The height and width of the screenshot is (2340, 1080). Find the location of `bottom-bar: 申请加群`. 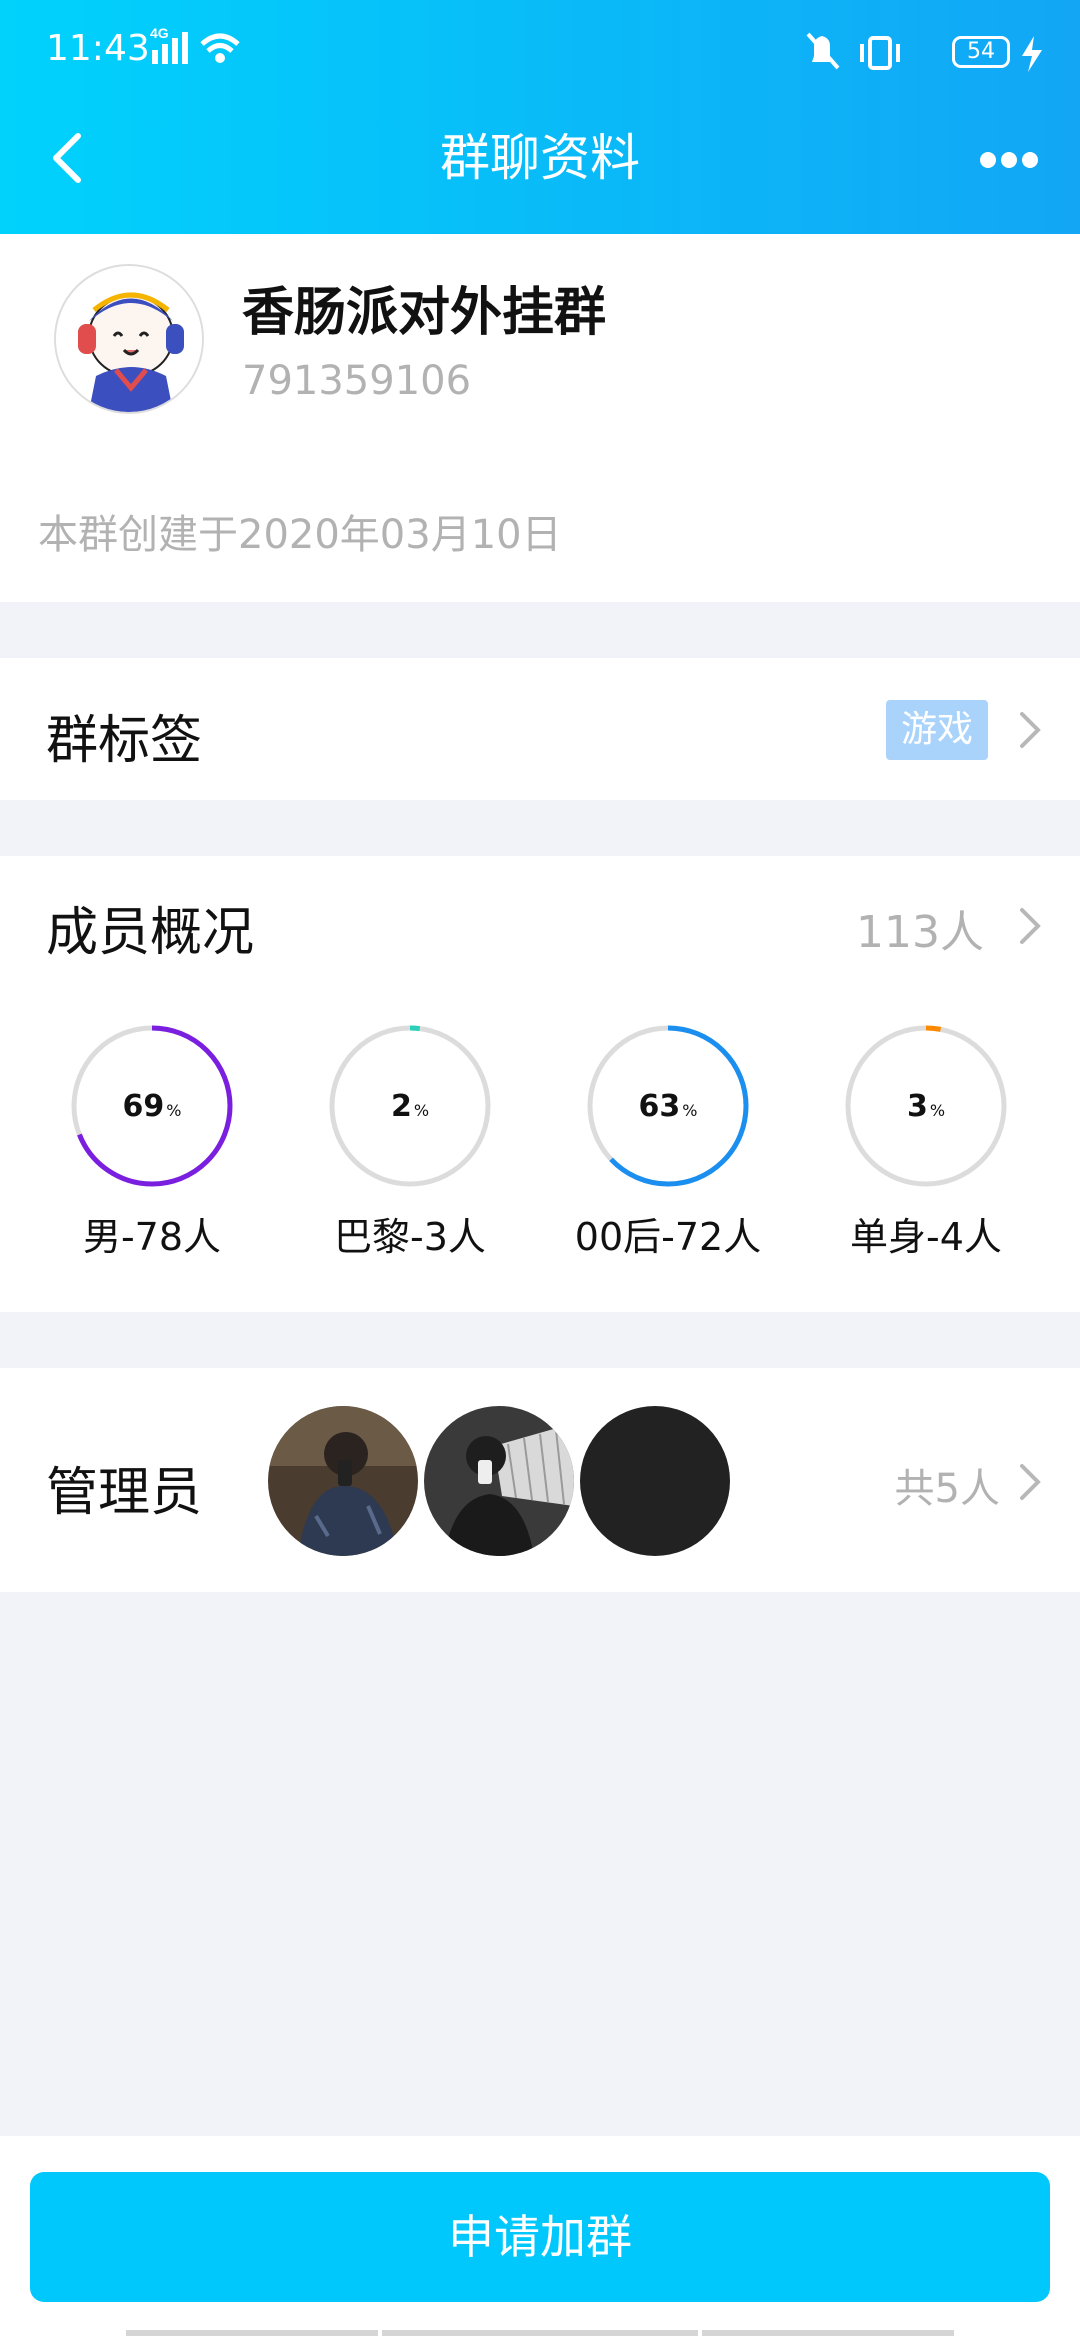

bottom-bar: 申请加群 is located at coordinates (540, 2238).